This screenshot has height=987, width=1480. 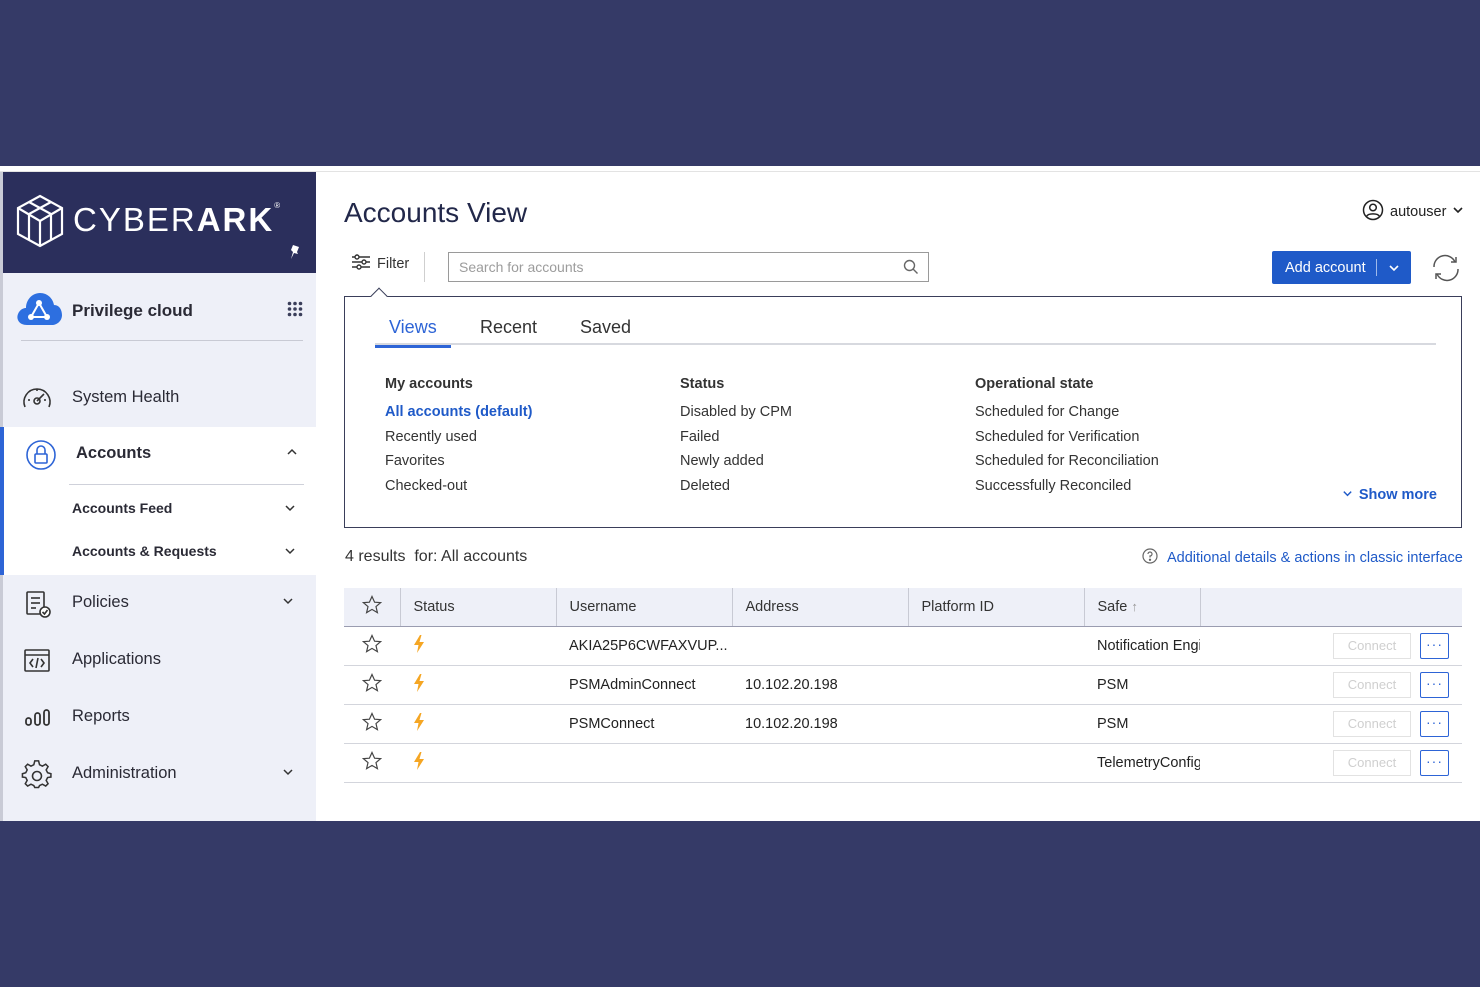 What do you see at coordinates (413, 332) in the screenshot?
I see `tab-views: Views` at bounding box center [413, 332].